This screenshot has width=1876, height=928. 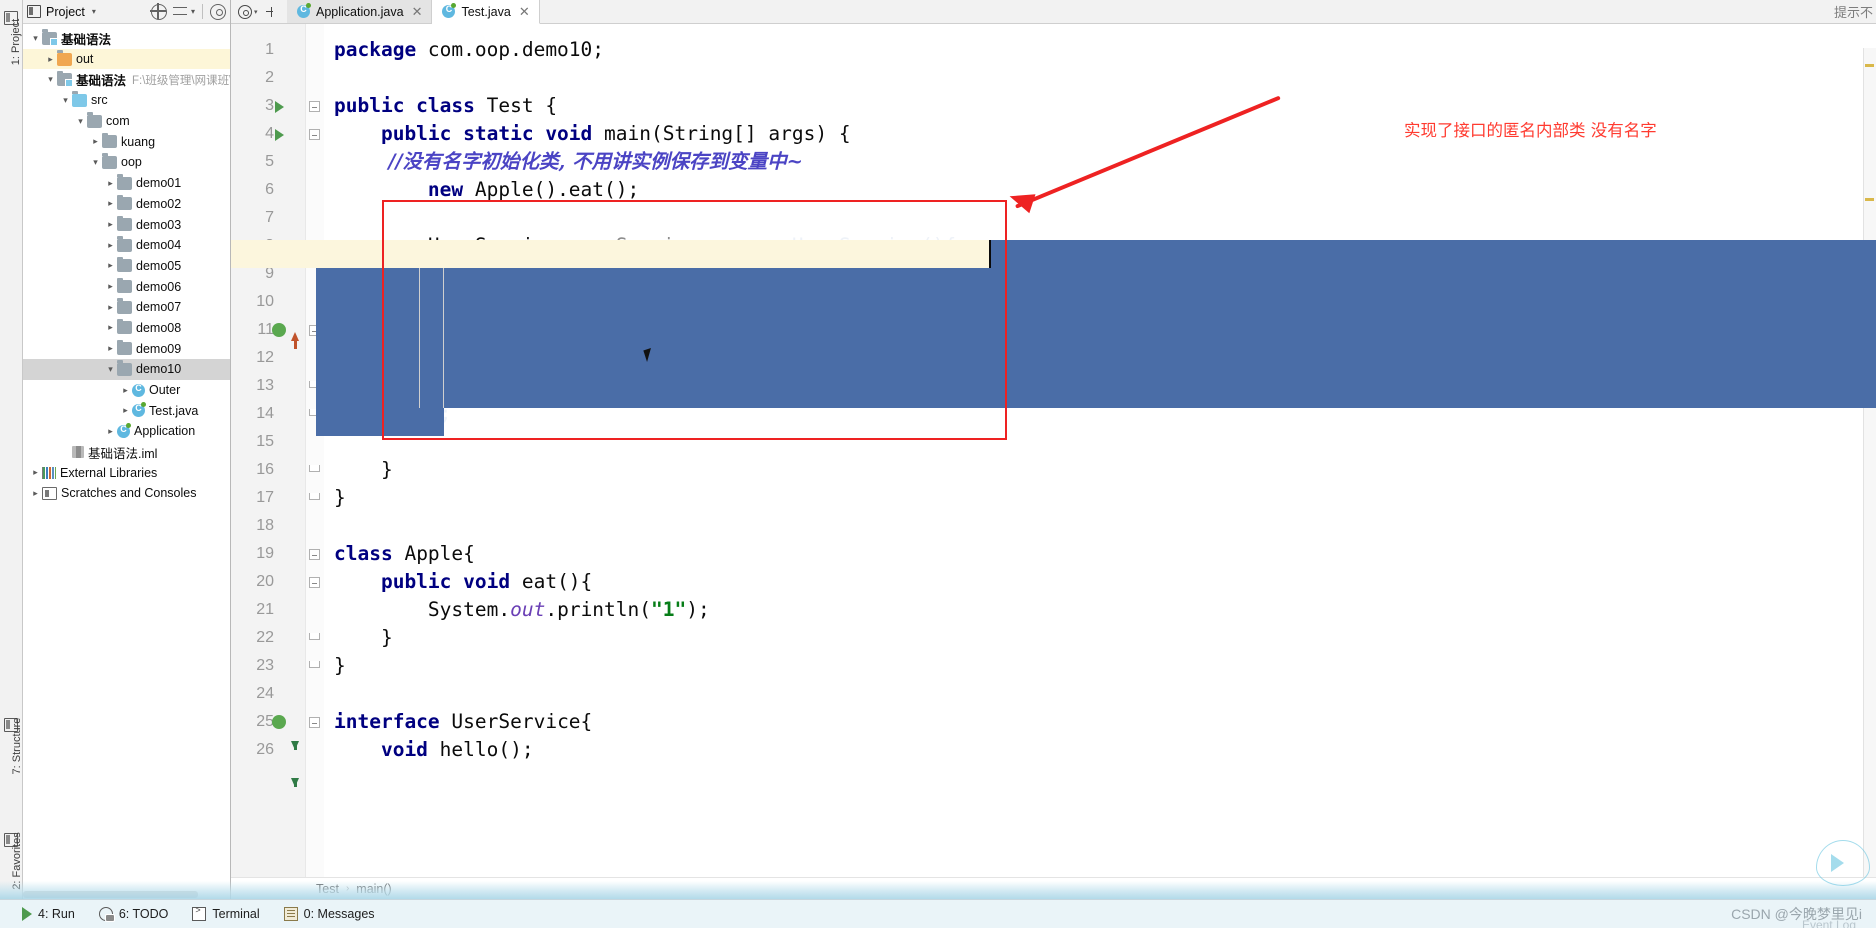 What do you see at coordinates (279, 722) in the screenshot?
I see `implemented-badge-icon` at bounding box center [279, 722].